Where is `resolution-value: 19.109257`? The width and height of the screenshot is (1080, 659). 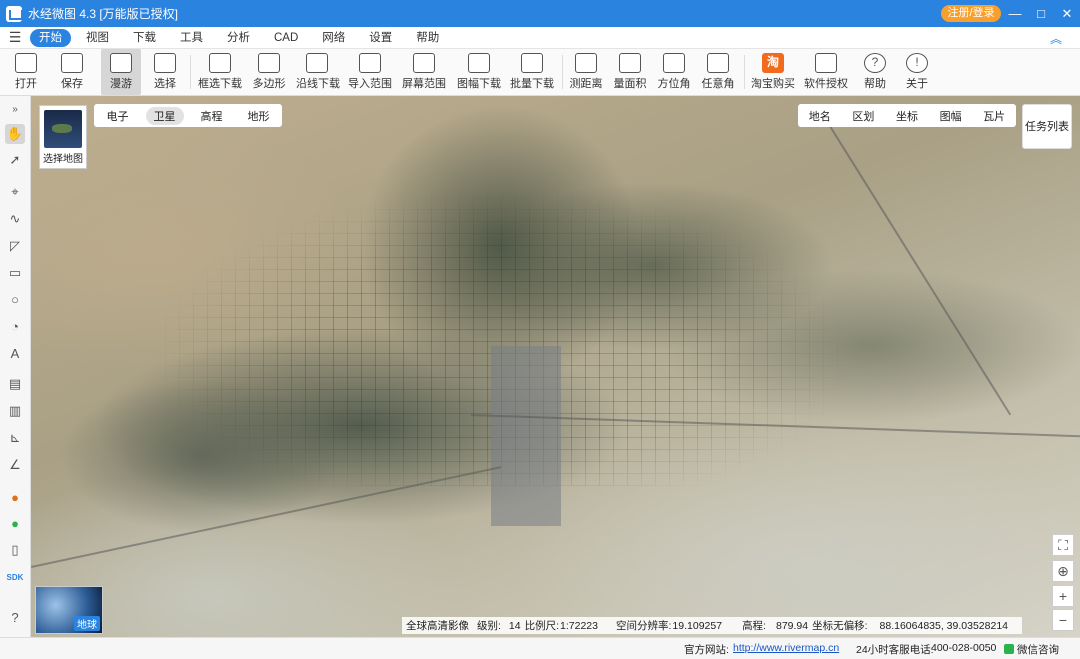
resolution-value: 19.109257 is located at coordinates (697, 625).